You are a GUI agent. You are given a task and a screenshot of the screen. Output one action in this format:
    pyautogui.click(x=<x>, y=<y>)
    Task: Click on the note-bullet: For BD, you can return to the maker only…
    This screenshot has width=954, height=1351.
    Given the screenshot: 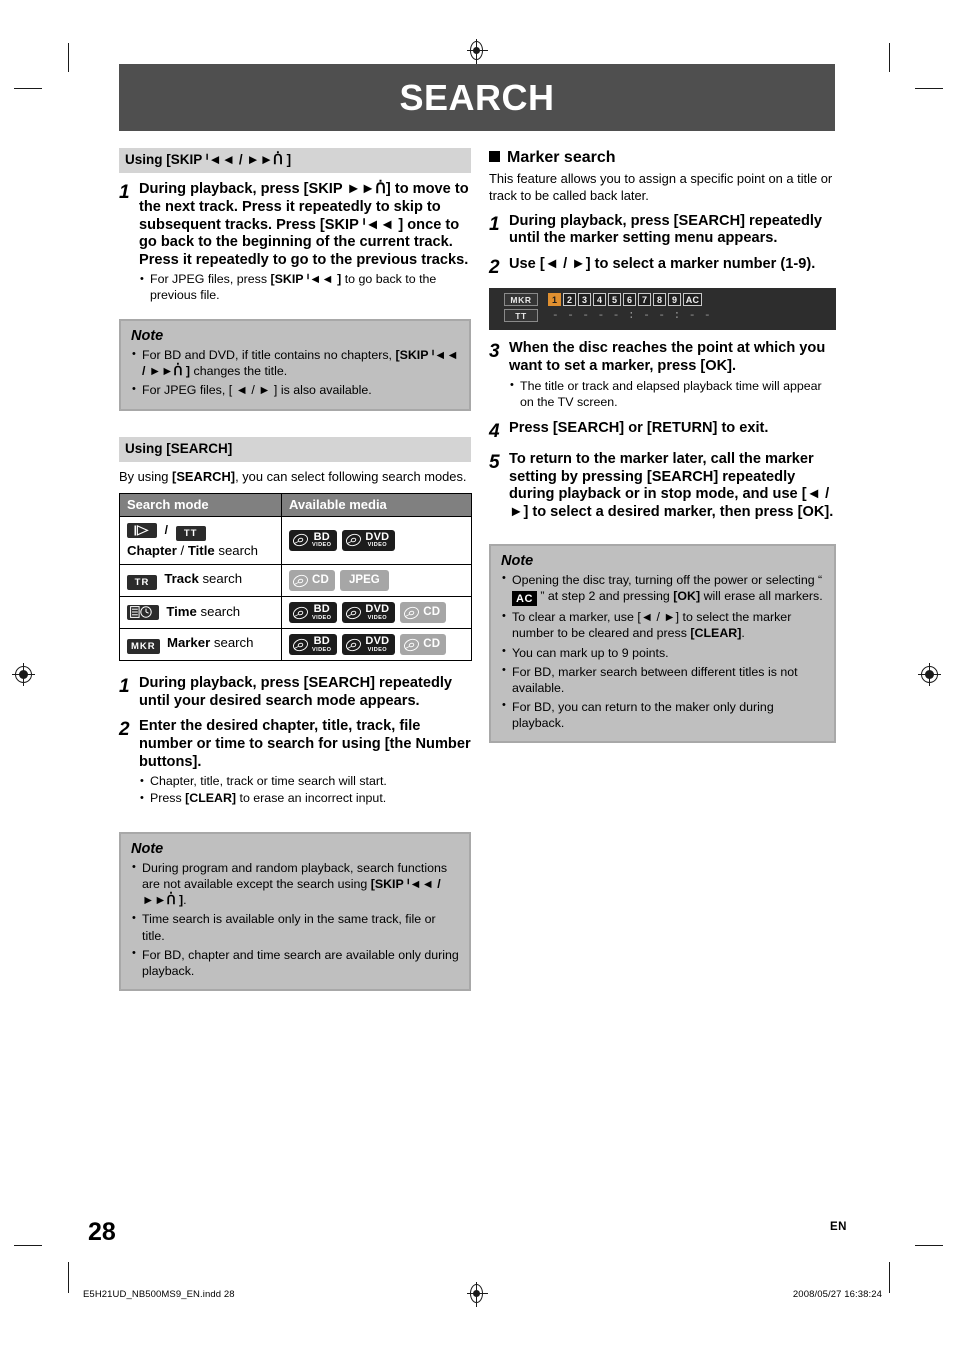 What is the action you would take?
    pyautogui.click(x=662, y=714)
    